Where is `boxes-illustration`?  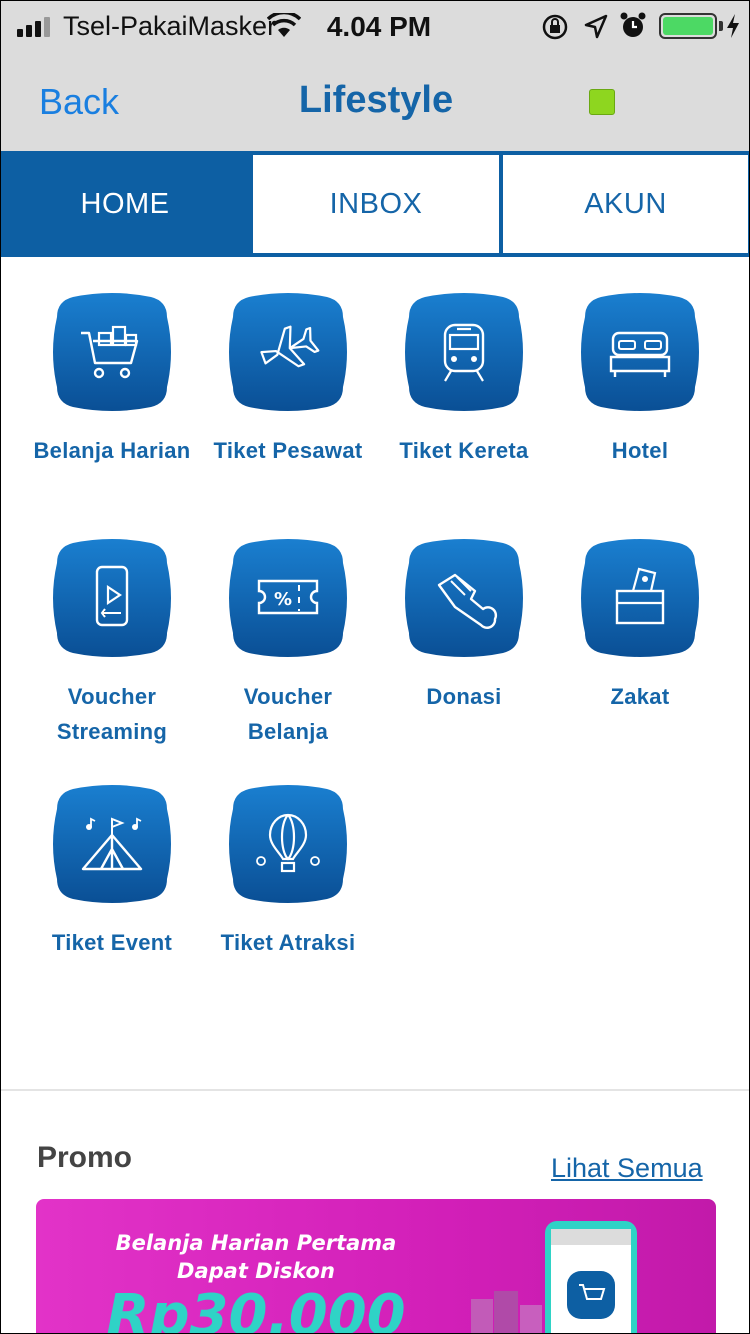 boxes-illustration is located at coordinates (506, 1312).